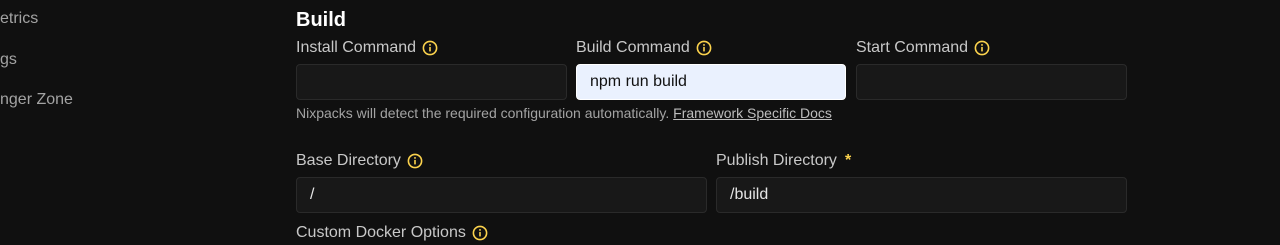  I want to click on build-command-label-text: Build Command, so click(633, 47).